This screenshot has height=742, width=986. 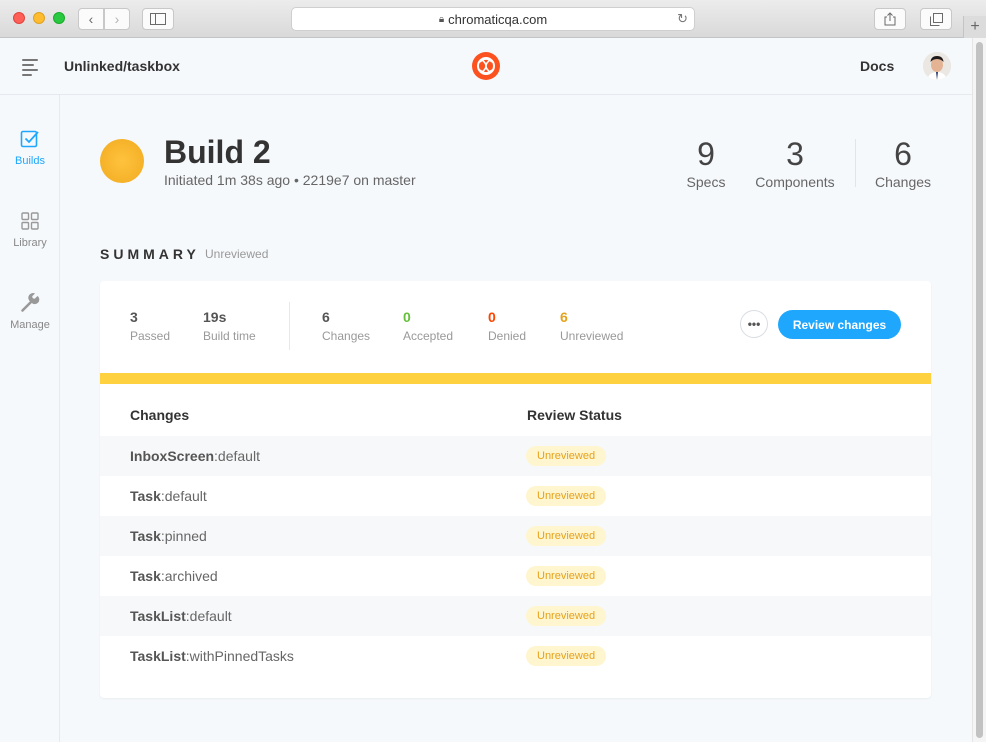 What do you see at coordinates (591, 326) in the screenshot?
I see `metric-unreviewed: 6 Unreviewed` at bounding box center [591, 326].